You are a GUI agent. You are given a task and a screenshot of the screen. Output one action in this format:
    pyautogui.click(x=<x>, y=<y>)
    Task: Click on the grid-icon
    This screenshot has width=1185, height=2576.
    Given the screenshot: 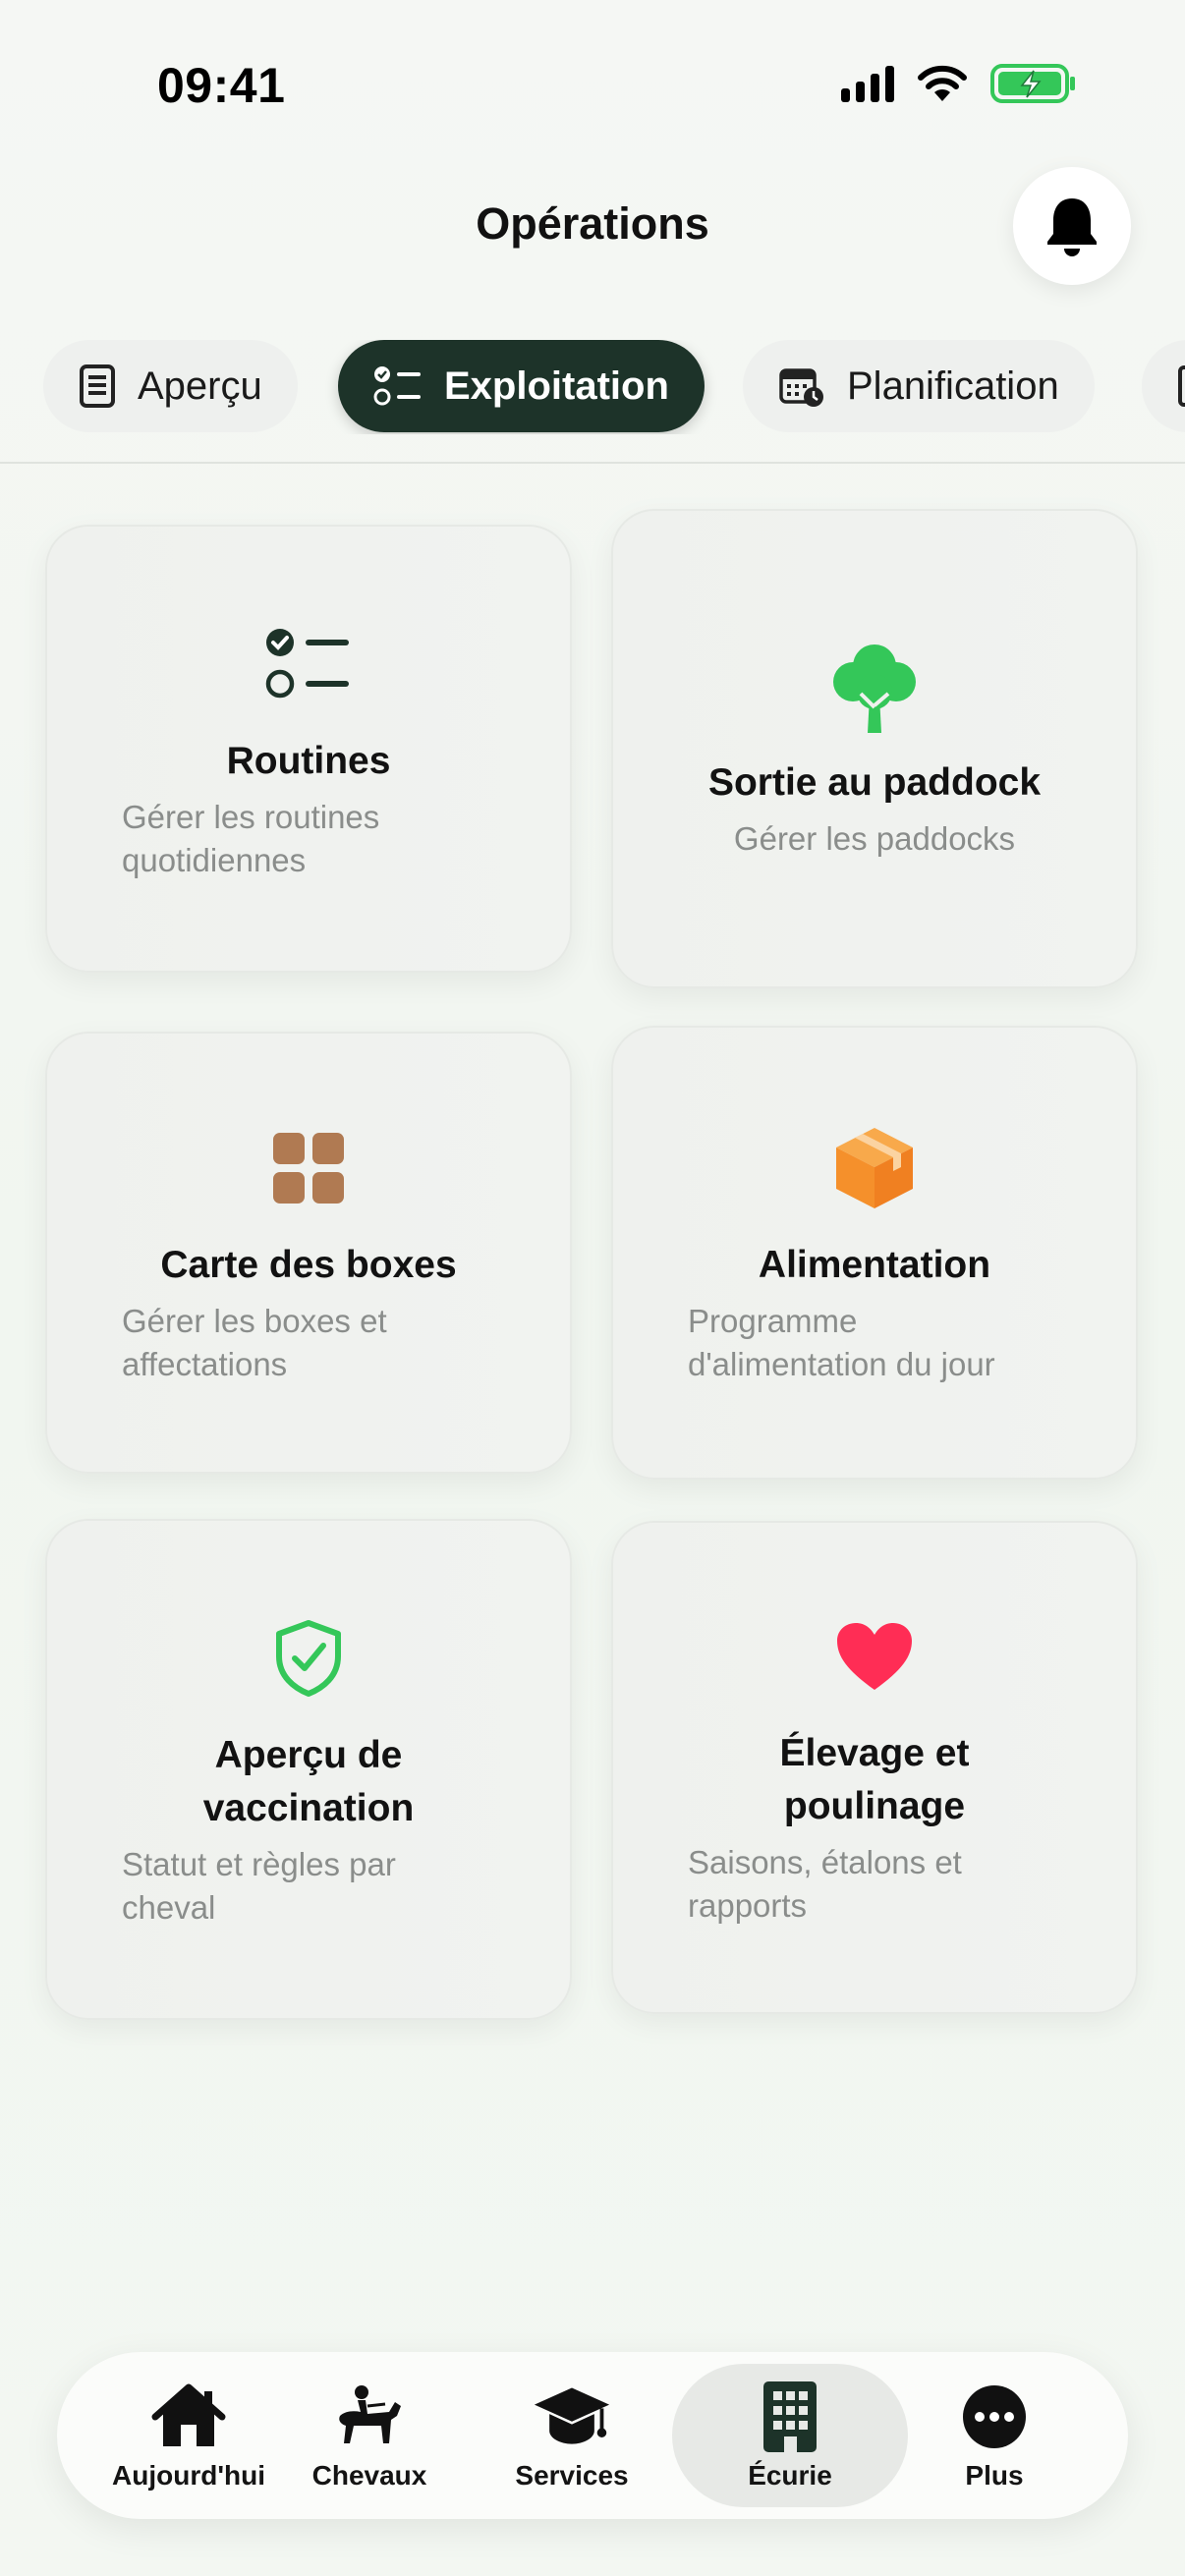 What is the action you would take?
    pyautogui.click(x=309, y=1168)
    